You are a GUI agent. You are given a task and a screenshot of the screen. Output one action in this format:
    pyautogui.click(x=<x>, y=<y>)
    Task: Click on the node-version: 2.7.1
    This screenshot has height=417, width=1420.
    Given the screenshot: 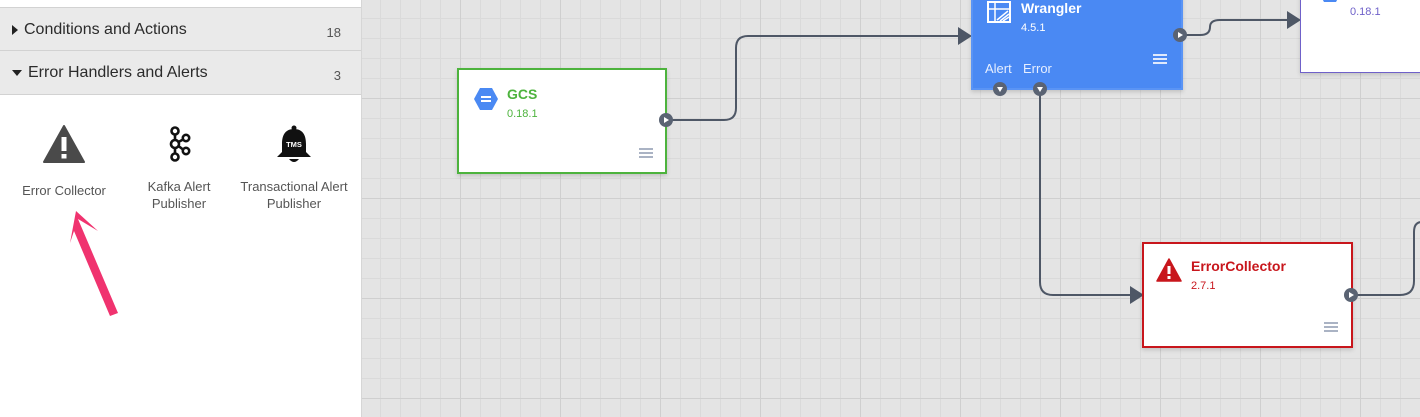 What is the action you would take?
    pyautogui.click(x=1203, y=286)
    